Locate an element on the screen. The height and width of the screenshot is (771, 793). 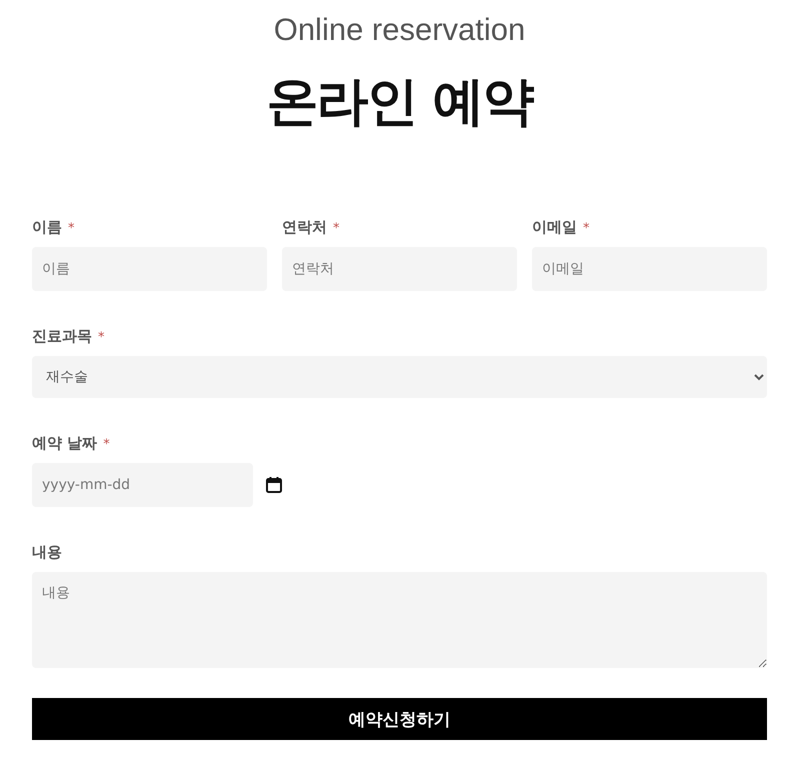
calendar-icon is located at coordinates (274, 485).